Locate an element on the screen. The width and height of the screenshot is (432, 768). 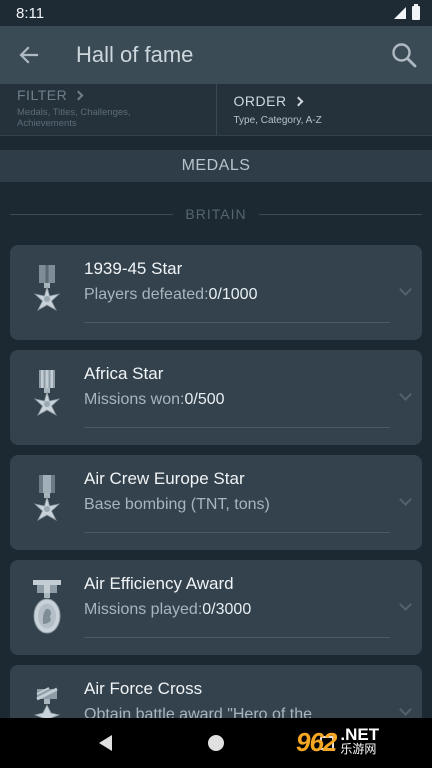
medal-name: Air Efficiency Award is located at coordinates (159, 583).